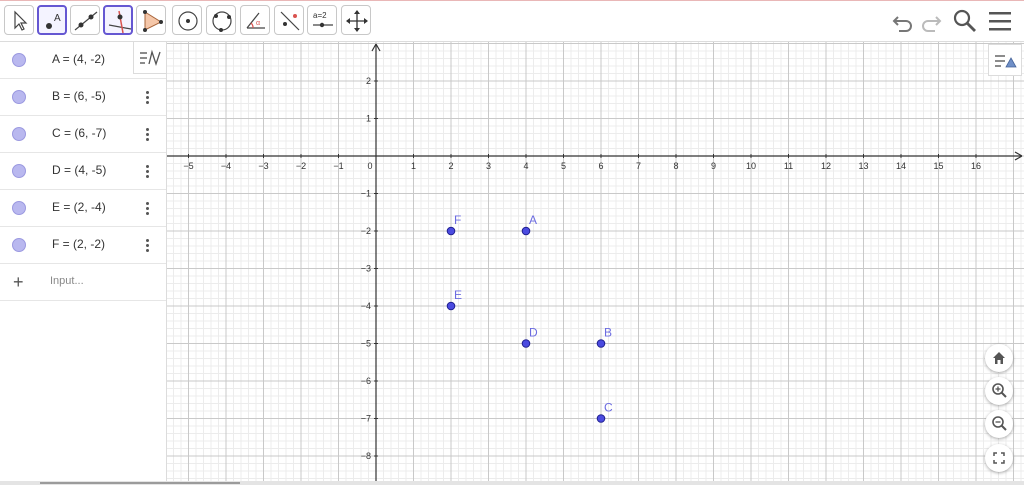 The height and width of the screenshot is (485, 1024). I want to click on x-tick-label: 11, so click(788, 166).